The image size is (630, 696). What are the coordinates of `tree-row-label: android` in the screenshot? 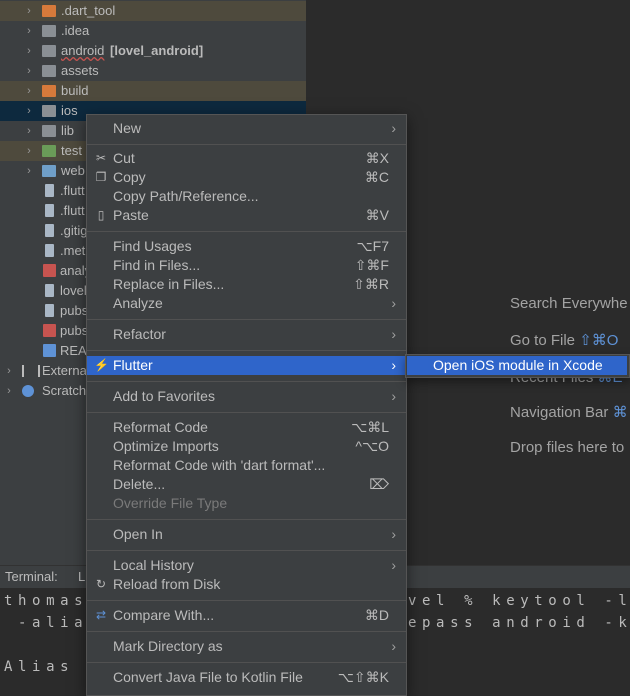 It's located at (83, 50).